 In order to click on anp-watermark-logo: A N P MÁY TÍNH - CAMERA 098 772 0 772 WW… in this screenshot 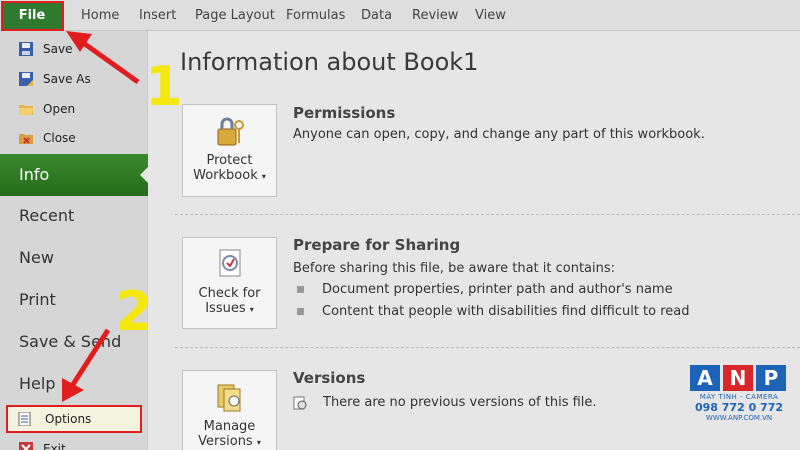, I will do `click(739, 393)`.